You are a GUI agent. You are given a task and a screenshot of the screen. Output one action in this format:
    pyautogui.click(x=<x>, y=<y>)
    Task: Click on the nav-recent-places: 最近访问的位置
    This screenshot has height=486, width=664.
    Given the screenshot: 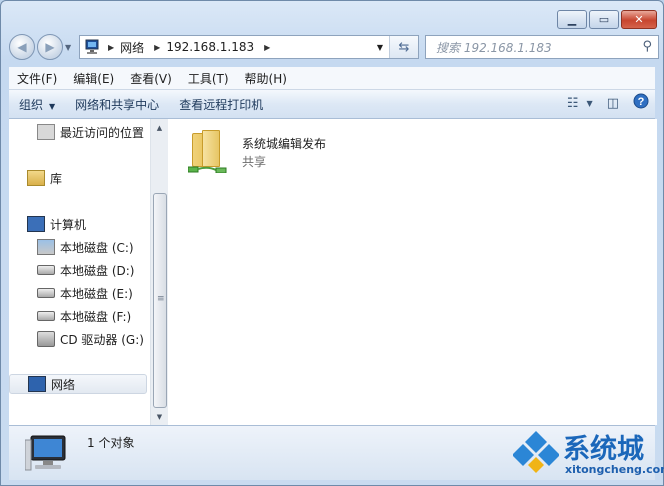 What is the action you would take?
    pyautogui.click(x=90, y=132)
    